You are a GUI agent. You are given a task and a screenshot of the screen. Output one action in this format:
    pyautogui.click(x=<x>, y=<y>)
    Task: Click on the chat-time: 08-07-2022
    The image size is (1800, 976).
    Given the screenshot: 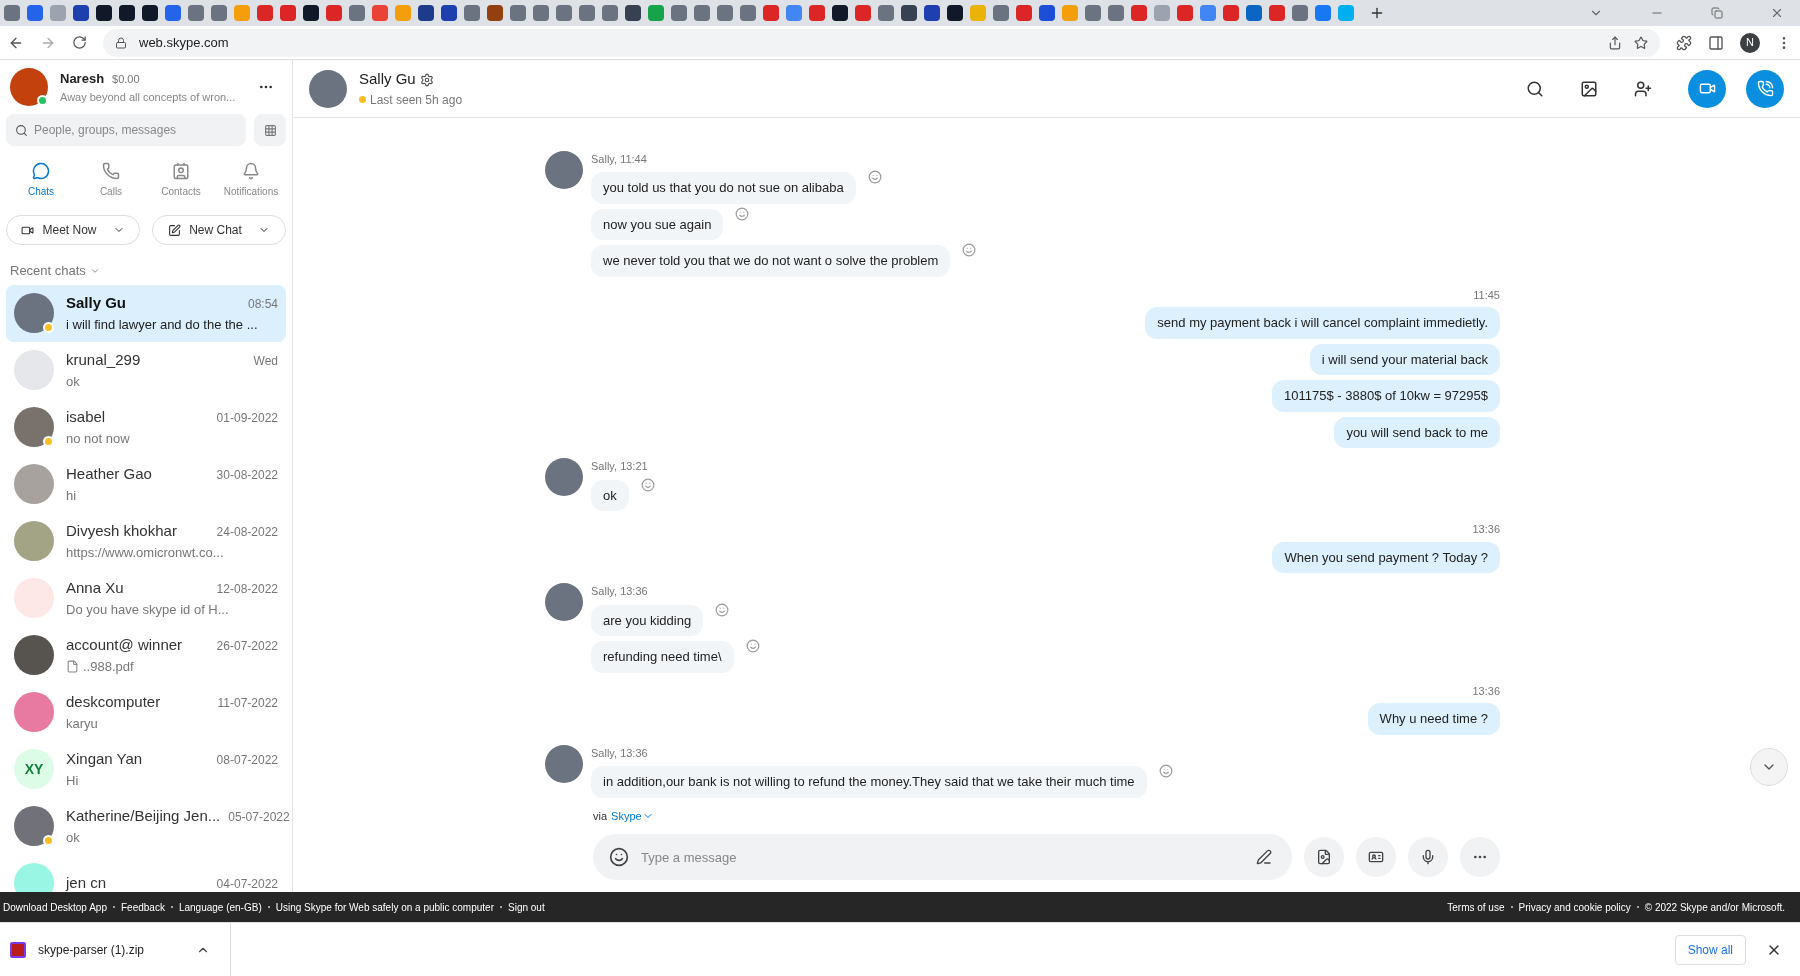 What is the action you would take?
    pyautogui.click(x=247, y=760)
    